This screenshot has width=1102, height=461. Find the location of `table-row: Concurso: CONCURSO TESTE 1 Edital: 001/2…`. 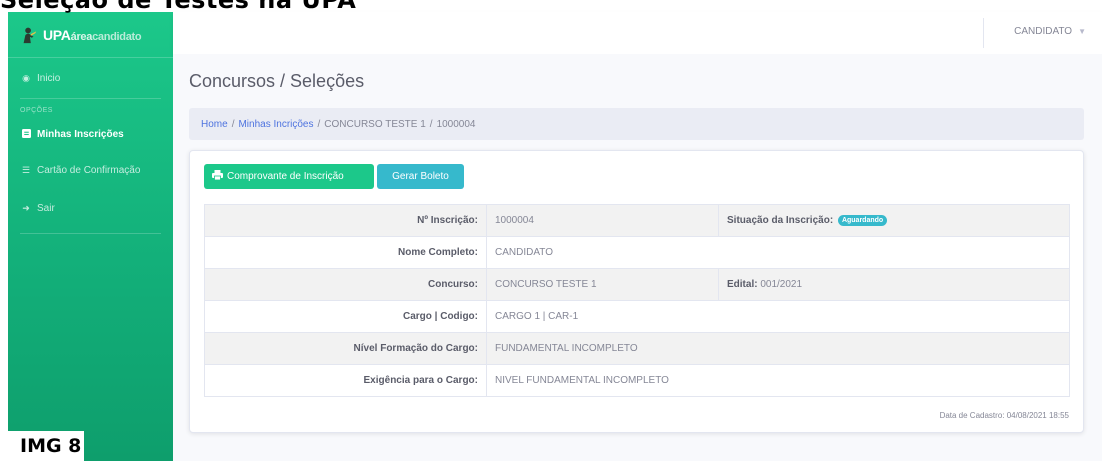

table-row: Concurso: CONCURSO TESTE 1 Edital: 001/2… is located at coordinates (637, 284).